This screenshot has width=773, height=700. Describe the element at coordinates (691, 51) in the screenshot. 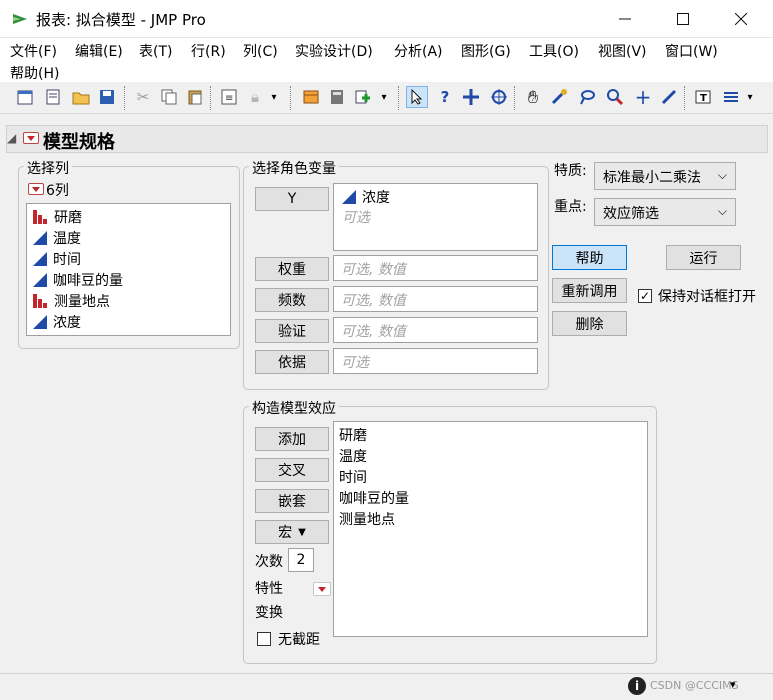

I see `menu-window: 窗口(W)` at that location.